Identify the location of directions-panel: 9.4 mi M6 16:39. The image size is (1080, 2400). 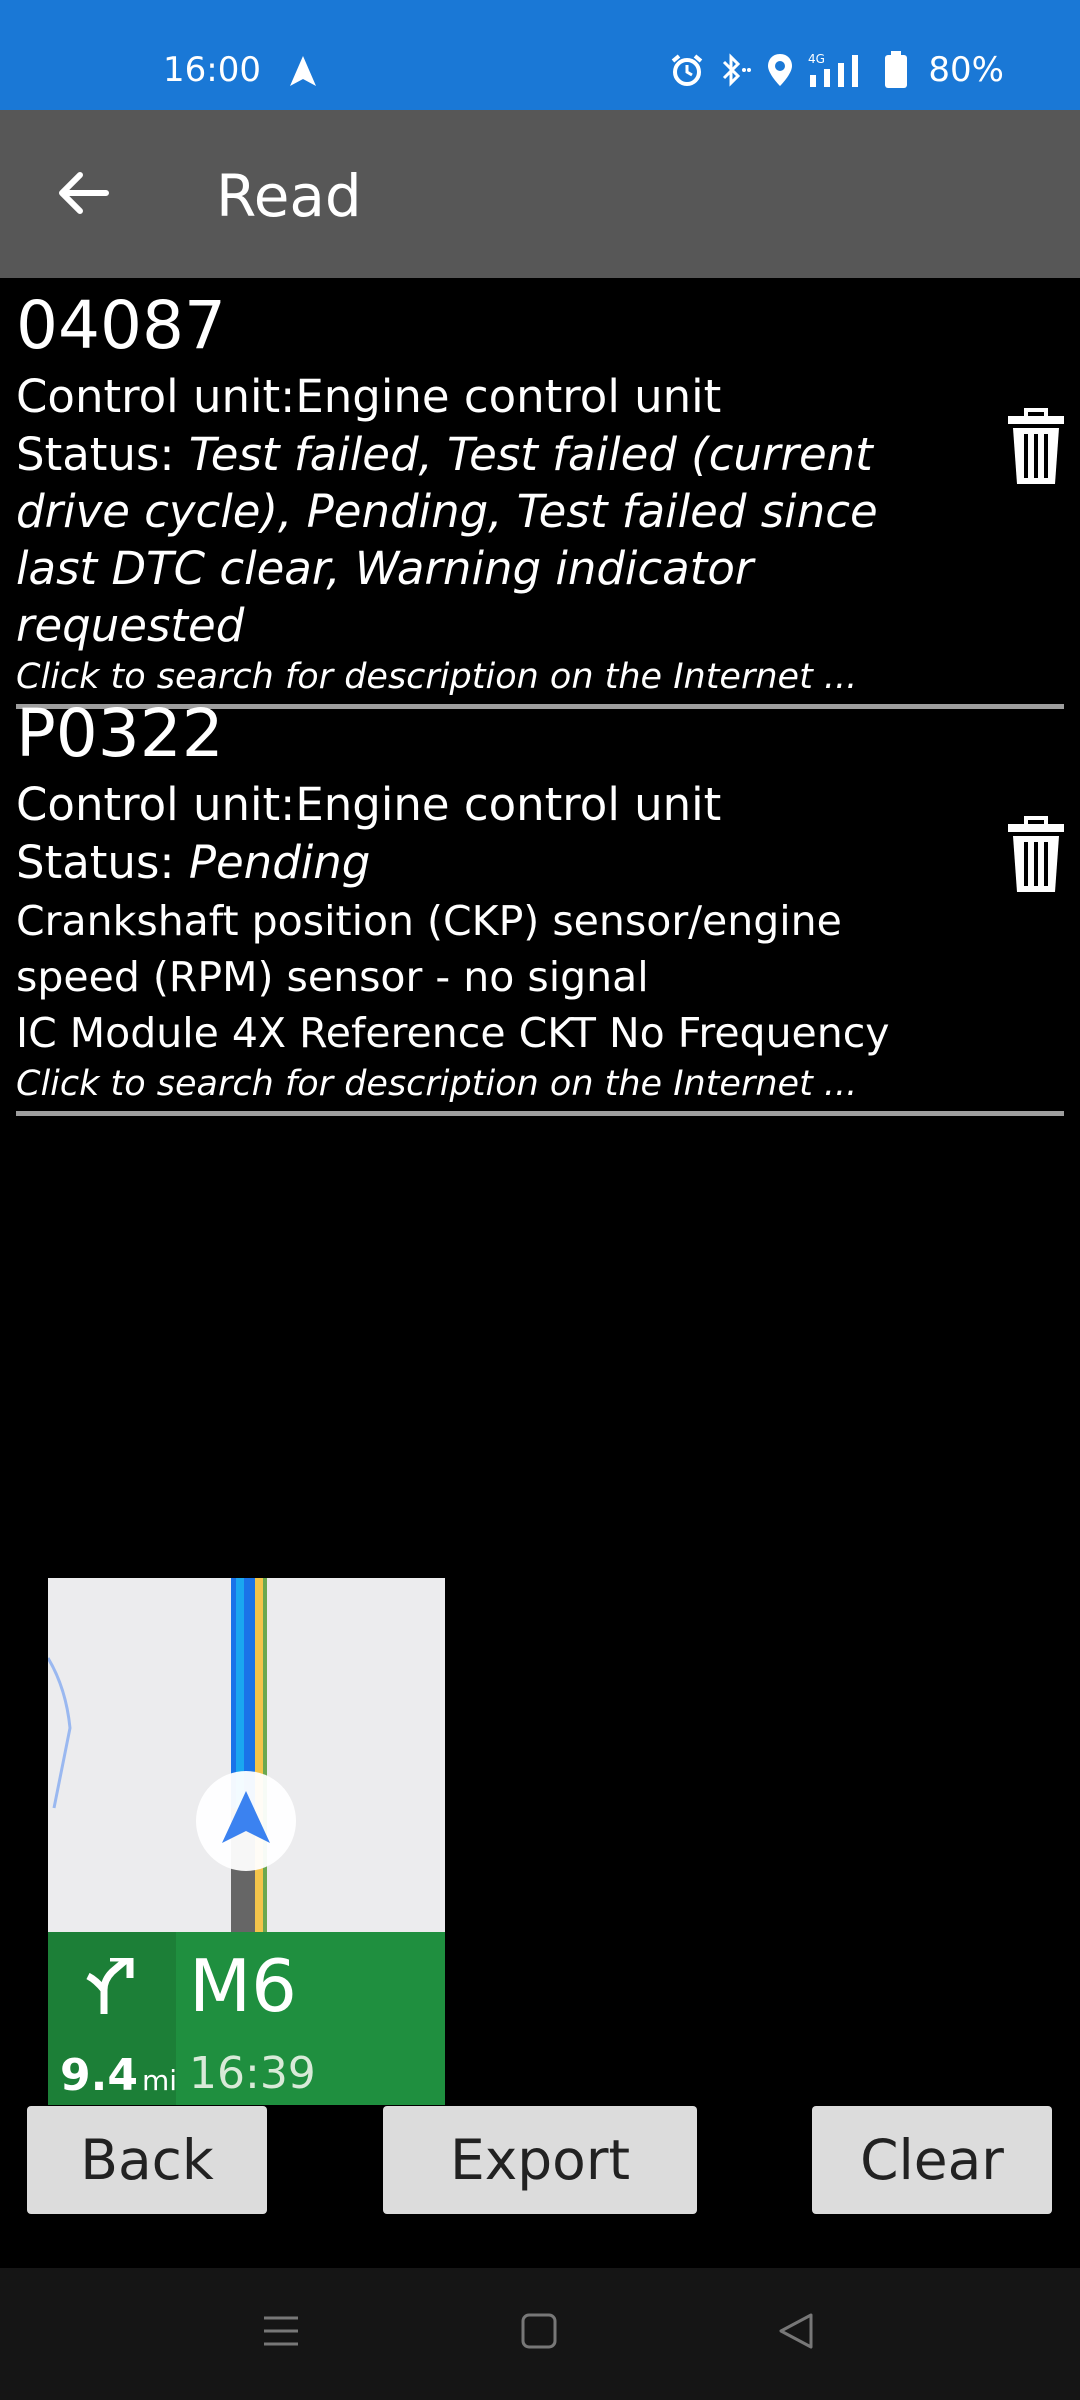
(246, 2018).